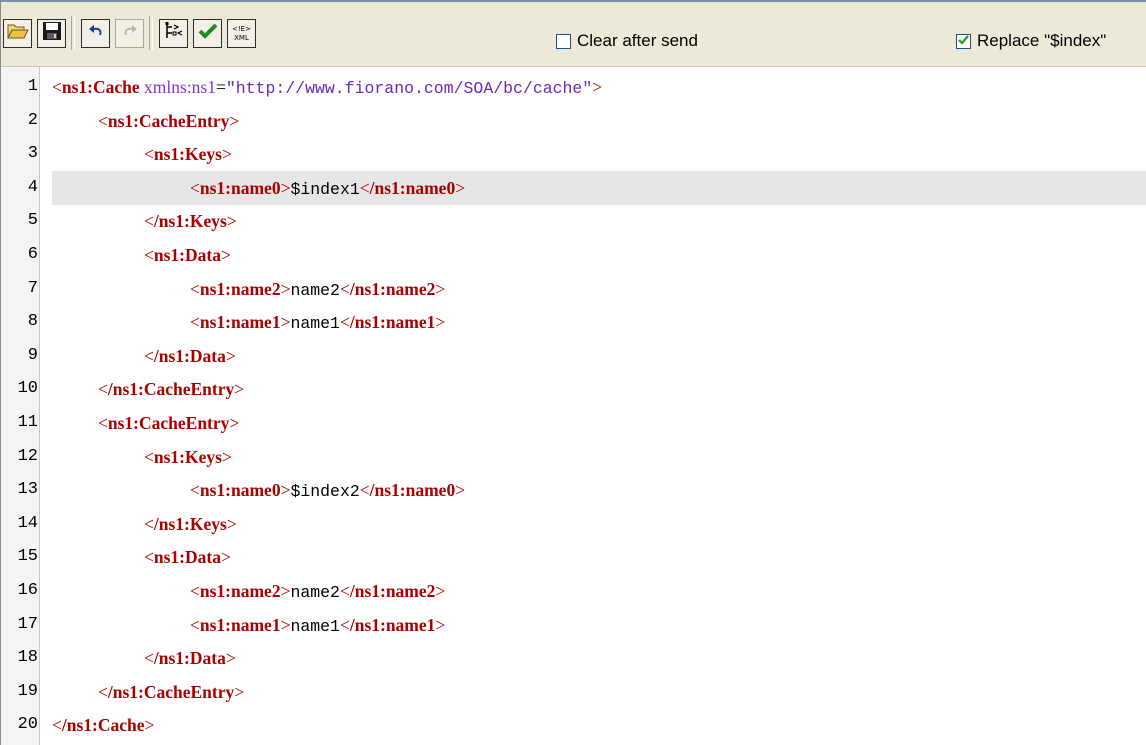 The image size is (1146, 745). What do you see at coordinates (573, 692) in the screenshot?
I see `code-line: 19 </ns1:CacheEntry>` at bounding box center [573, 692].